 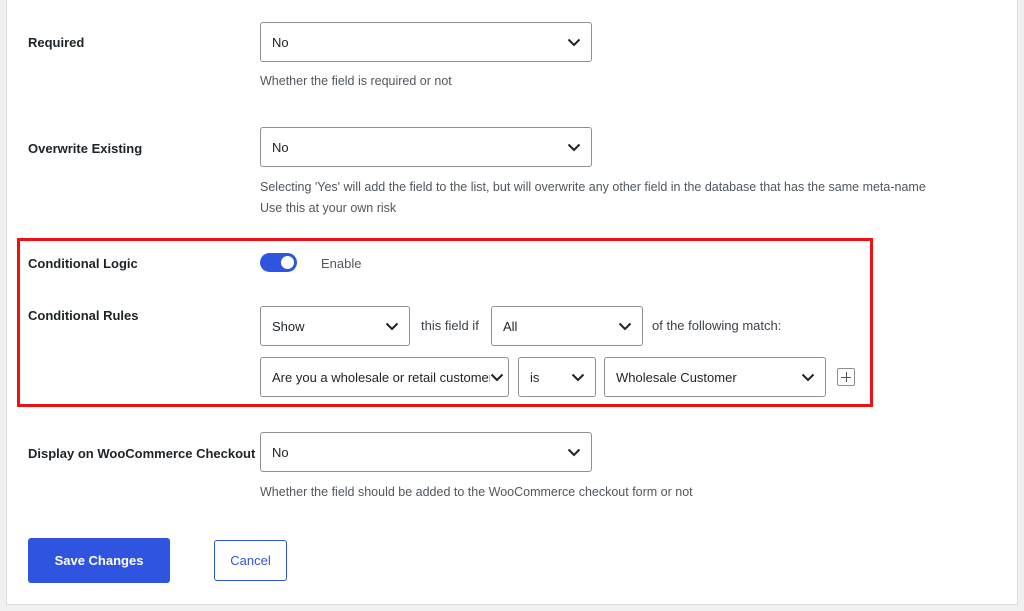 What do you see at coordinates (85, 148) in the screenshot?
I see `overwrite-existing-label: Overwrite Existing` at bounding box center [85, 148].